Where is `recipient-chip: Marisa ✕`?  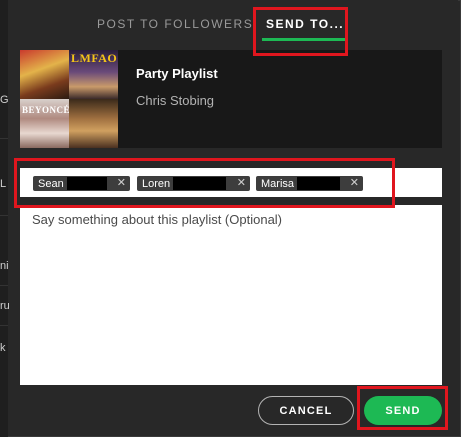 recipient-chip: Marisa ✕ is located at coordinates (309, 183).